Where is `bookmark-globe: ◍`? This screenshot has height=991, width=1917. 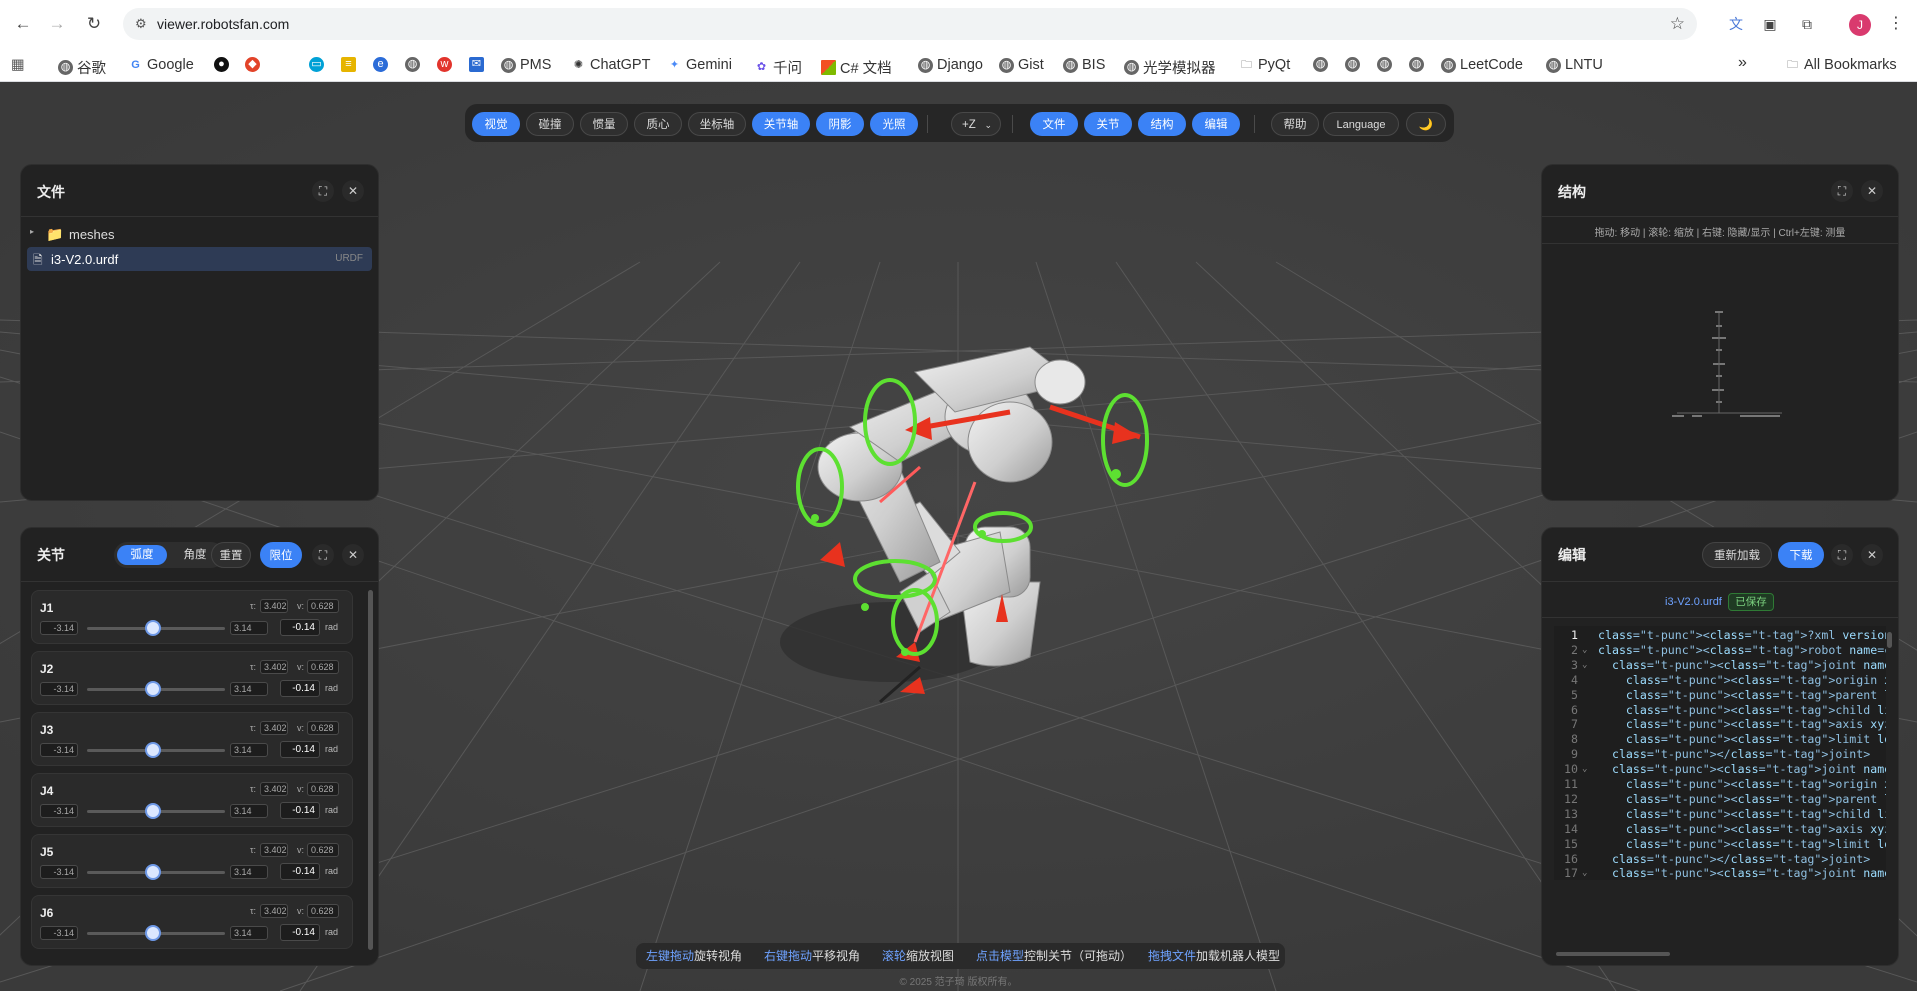 bookmark-globe: ◍ is located at coordinates (412, 64).